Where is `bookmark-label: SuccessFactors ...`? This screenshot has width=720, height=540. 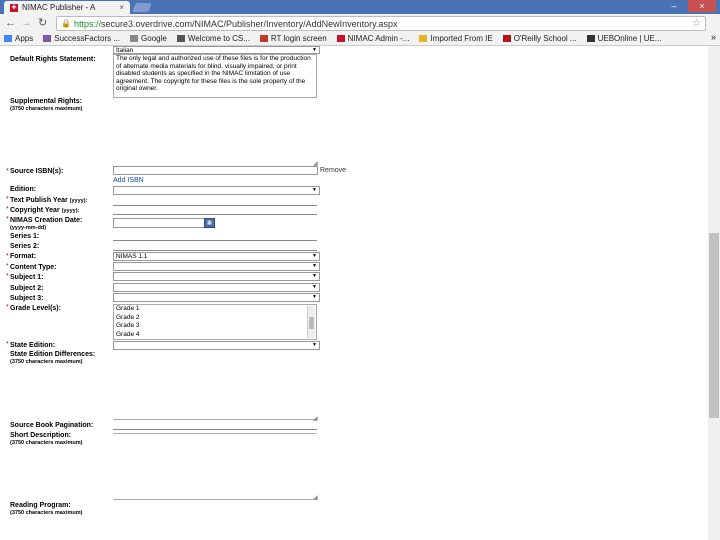 bookmark-label: SuccessFactors ... is located at coordinates (87, 38).